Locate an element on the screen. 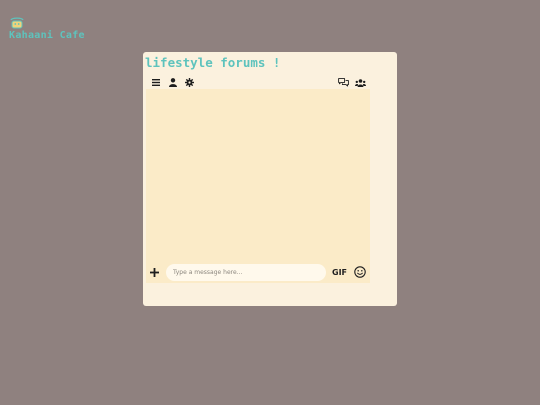  members-button is located at coordinates (360, 82).